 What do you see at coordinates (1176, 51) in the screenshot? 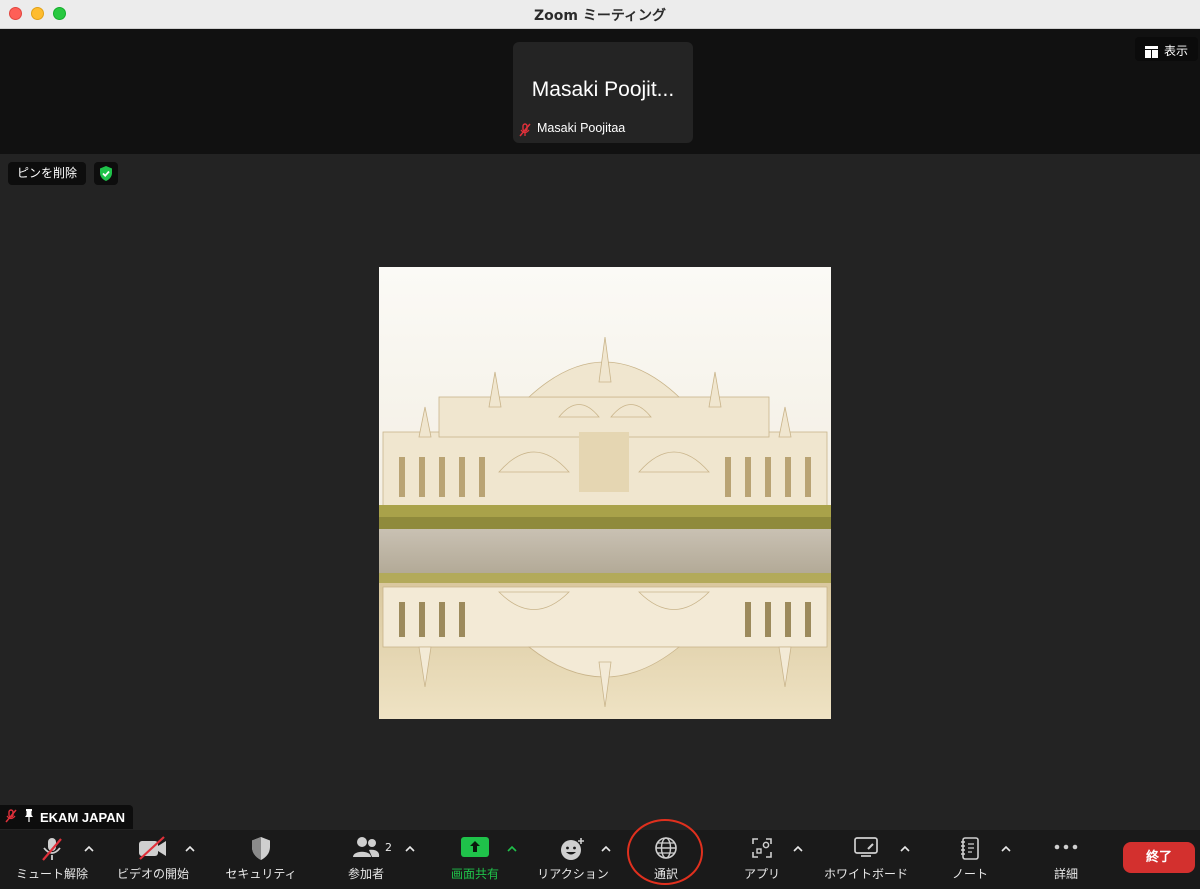
I see `view-button-label: 表示` at bounding box center [1176, 51].